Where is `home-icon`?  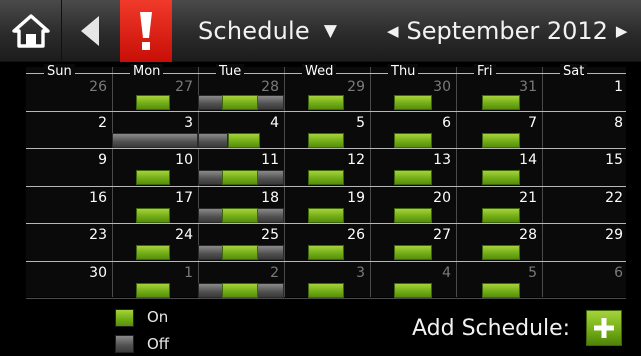 home-icon is located at coordinates (30, 31).